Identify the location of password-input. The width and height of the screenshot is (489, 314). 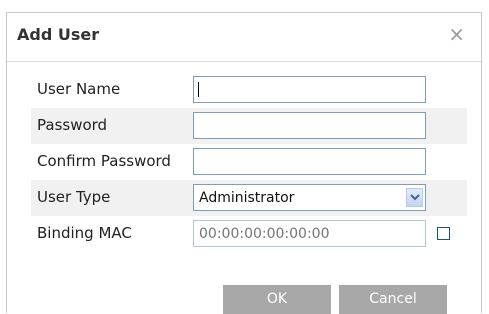
(309, 125).